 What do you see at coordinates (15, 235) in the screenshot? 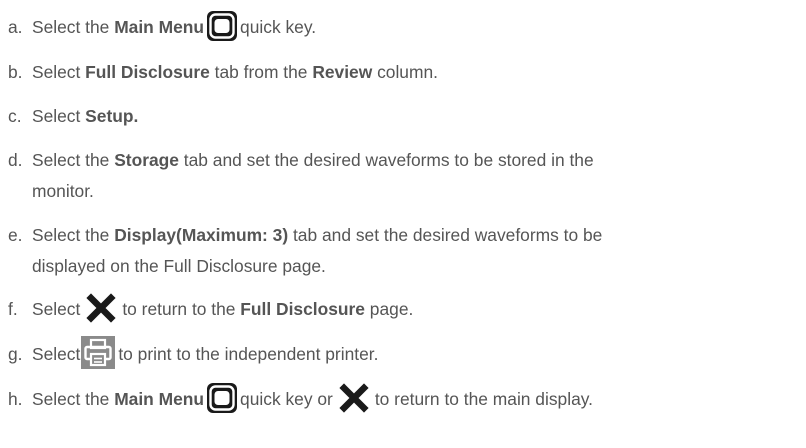
I see `step-marker: e.` at bounding box center [15, 235].